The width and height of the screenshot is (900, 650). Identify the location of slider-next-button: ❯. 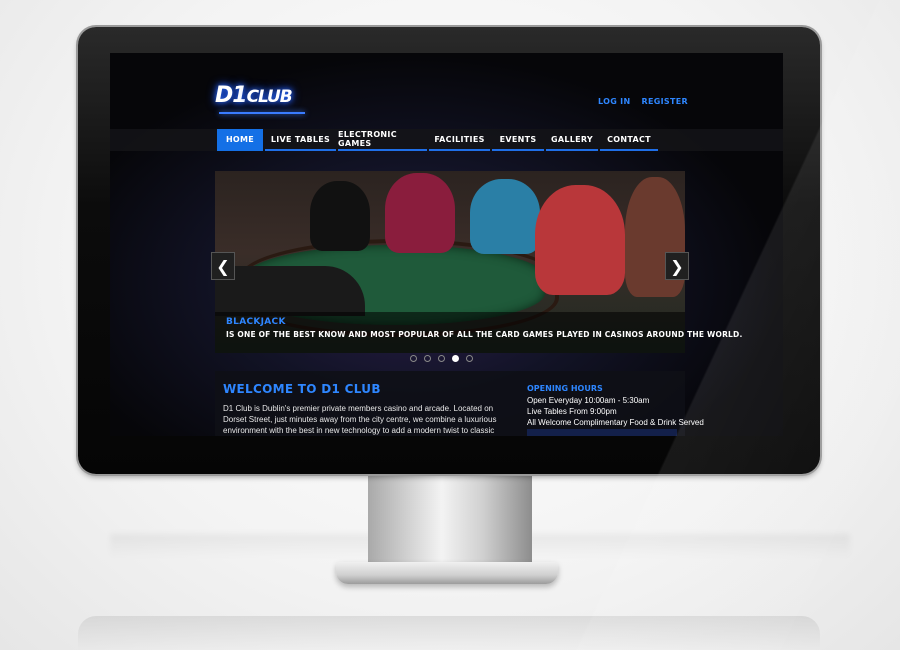
(677, 266).